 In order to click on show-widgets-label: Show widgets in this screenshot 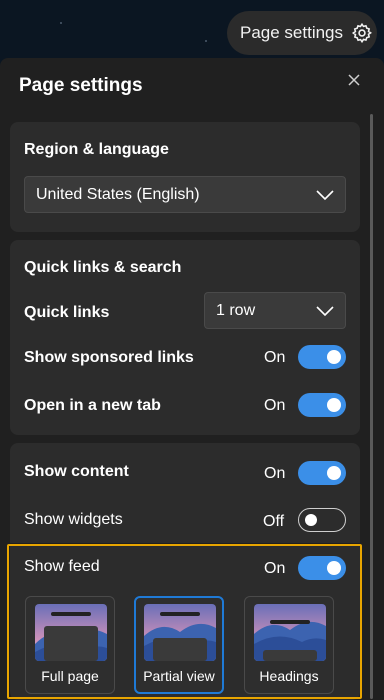, I will do `click(73, 519)`.